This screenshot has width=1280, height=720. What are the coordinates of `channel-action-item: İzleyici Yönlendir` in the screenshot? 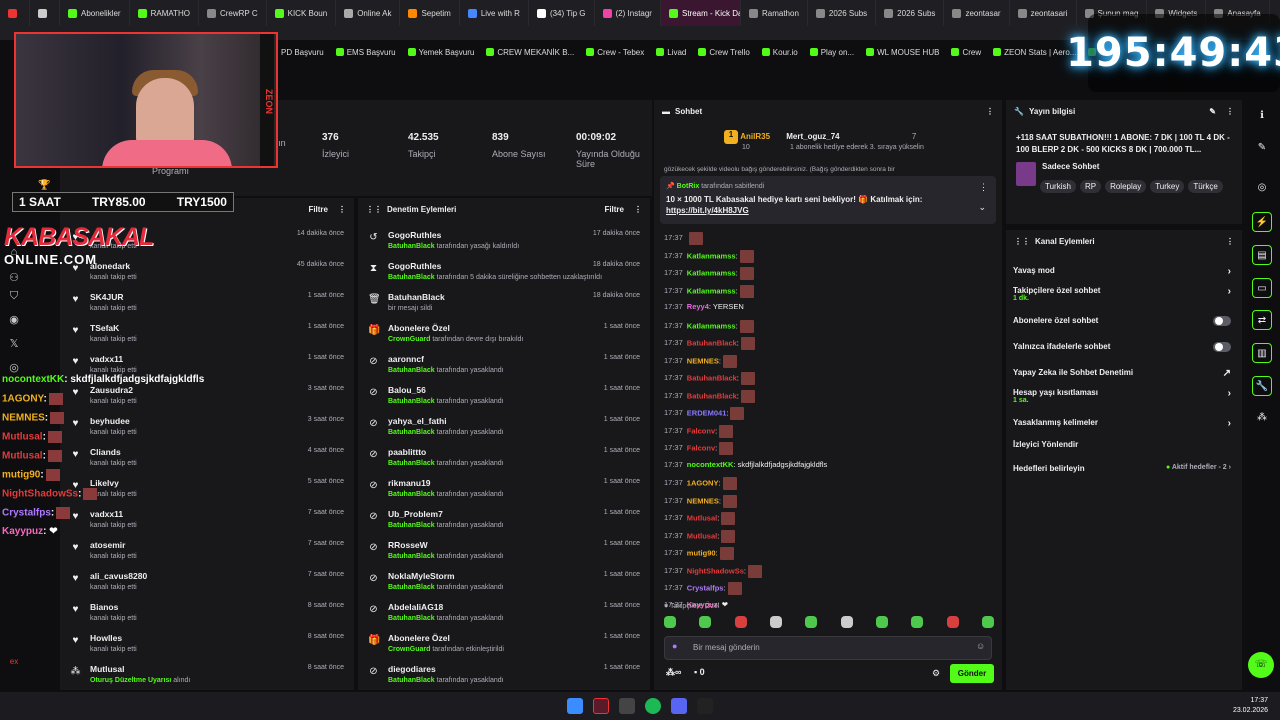 It's located at (1124, 444).